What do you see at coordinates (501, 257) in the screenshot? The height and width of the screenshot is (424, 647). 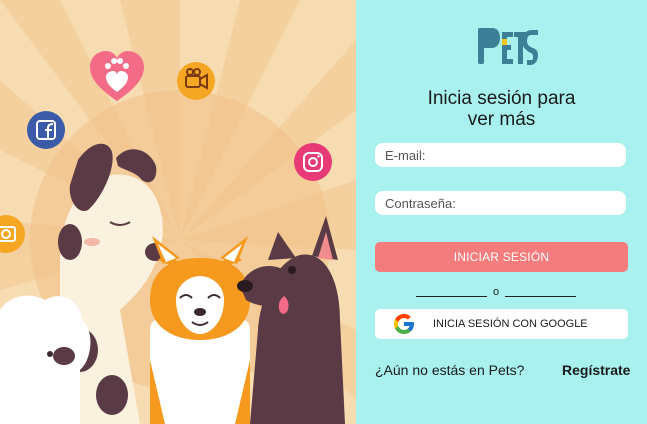 I see `login-button: INICIAR SESIÓN` at bounding box center [501, 257].